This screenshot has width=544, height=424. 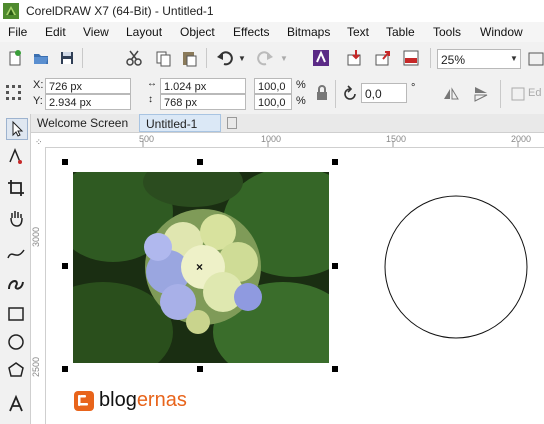 I want to click on menu-bitmaps: Bitmaps, so click(x=308, y=32).